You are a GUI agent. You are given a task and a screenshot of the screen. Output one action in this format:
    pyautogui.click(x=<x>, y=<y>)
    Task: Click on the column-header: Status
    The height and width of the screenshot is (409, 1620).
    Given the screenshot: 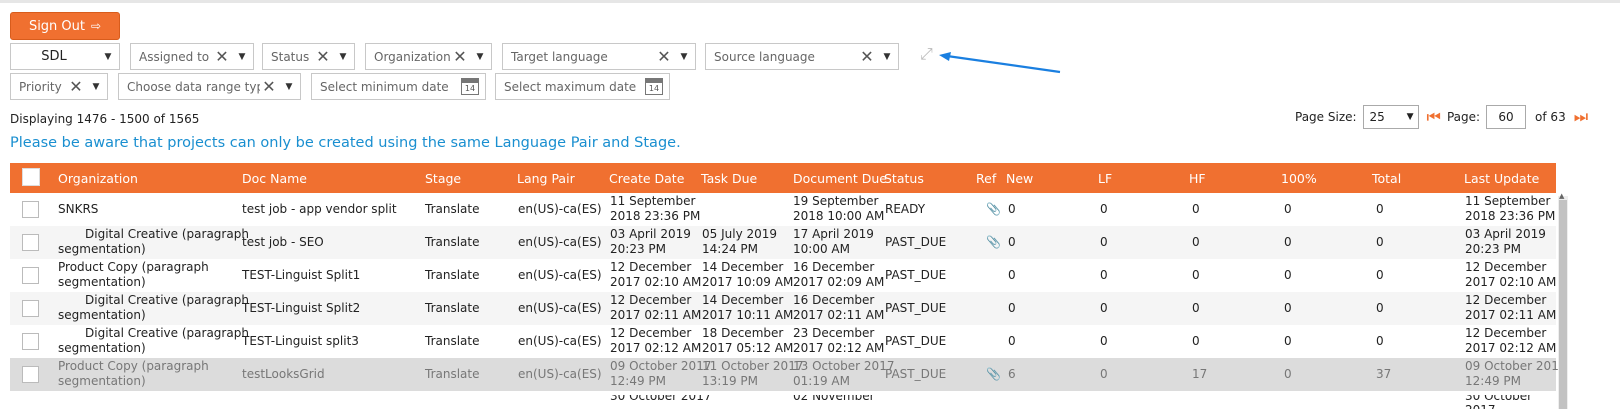 What is the action you would take?
    pyautogui.click(x=904, y=178)
    